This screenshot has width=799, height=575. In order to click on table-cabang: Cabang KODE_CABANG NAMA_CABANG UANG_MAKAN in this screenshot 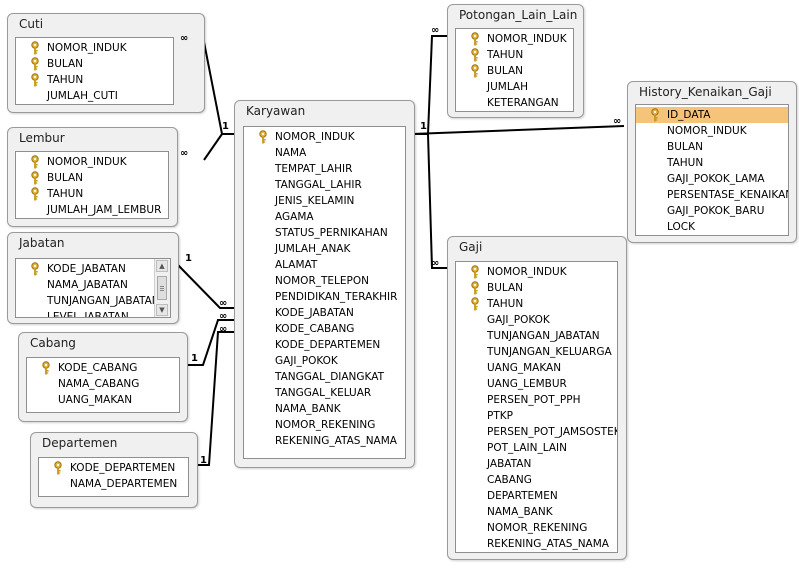, I will do `click(103, 377)`.